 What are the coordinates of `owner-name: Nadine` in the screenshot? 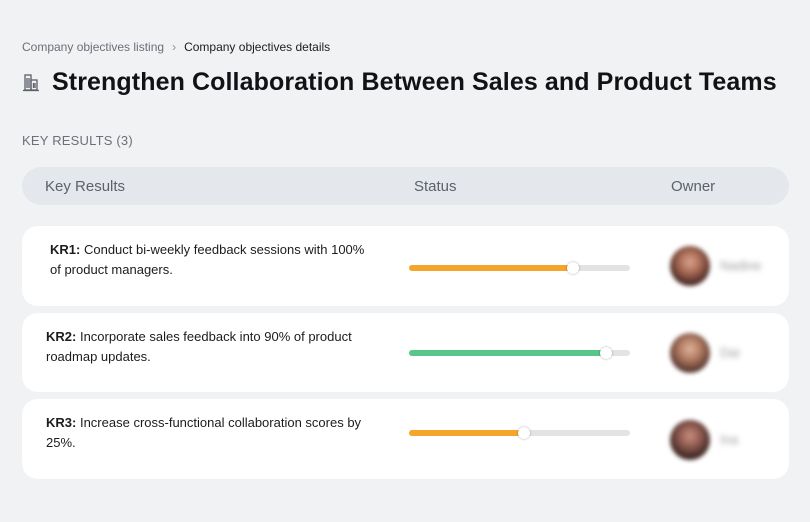 It's located at (741, 265).